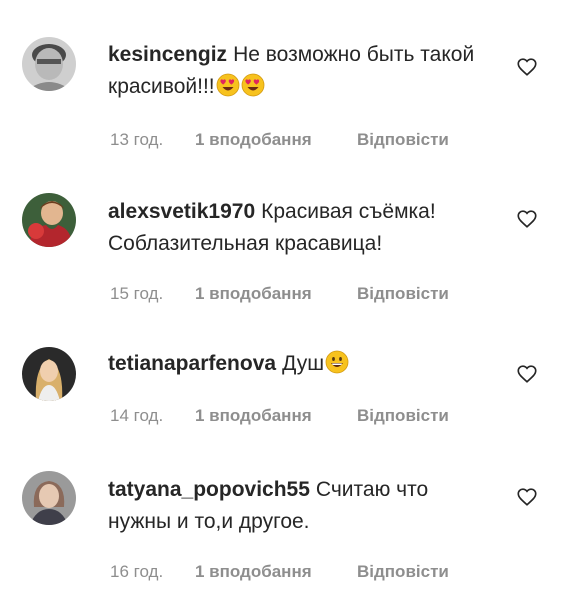 The width and height of the screenshot is (584, 600). Describe the element at coordinates (192, 363) in the screenshot. I see `comment-username: tetianaparfenova` at that location.